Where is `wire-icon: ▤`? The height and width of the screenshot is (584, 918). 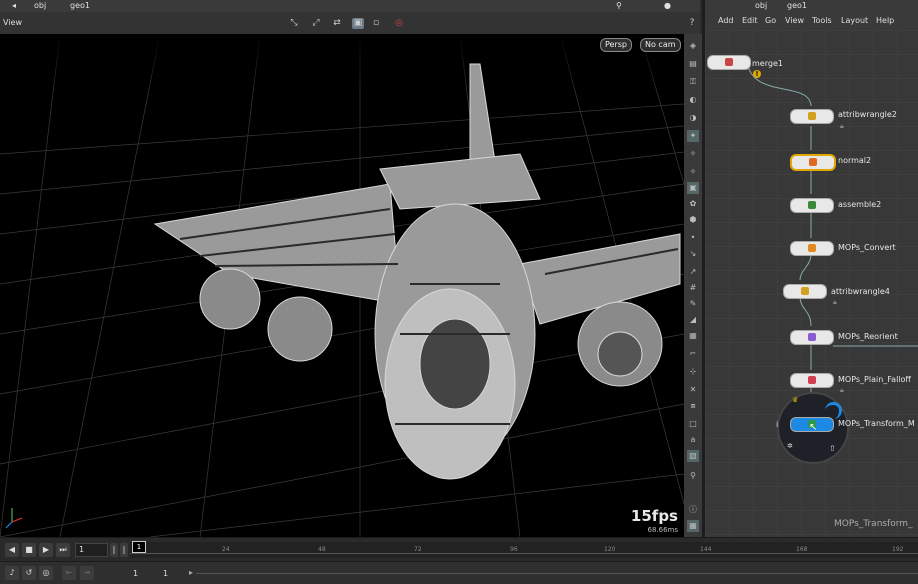
wire-icon: ▤ is located at coordinates (693, 64).